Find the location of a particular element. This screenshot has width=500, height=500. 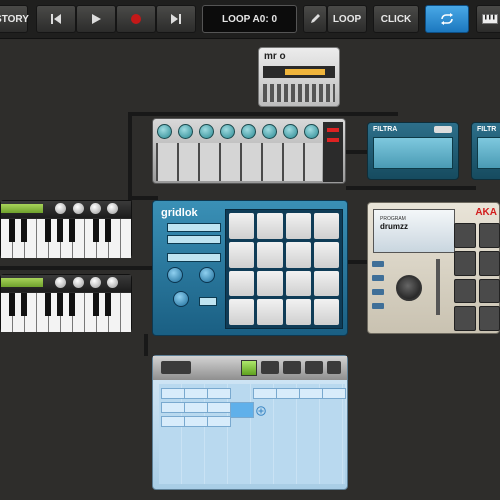

keyboard-button is located at coordinates (488, 19).